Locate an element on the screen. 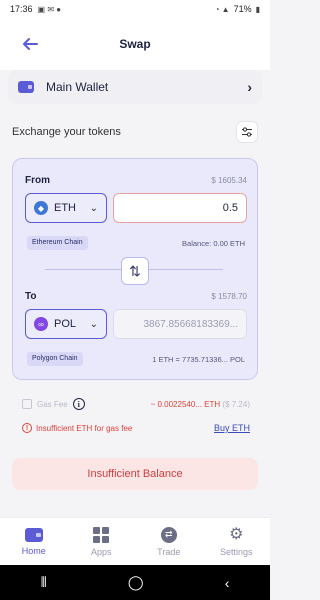 The height and width of the screenshot is (600, 320). error-message-group: ! Insufficient ETH for gas fee is located at coordinates (77, 428).